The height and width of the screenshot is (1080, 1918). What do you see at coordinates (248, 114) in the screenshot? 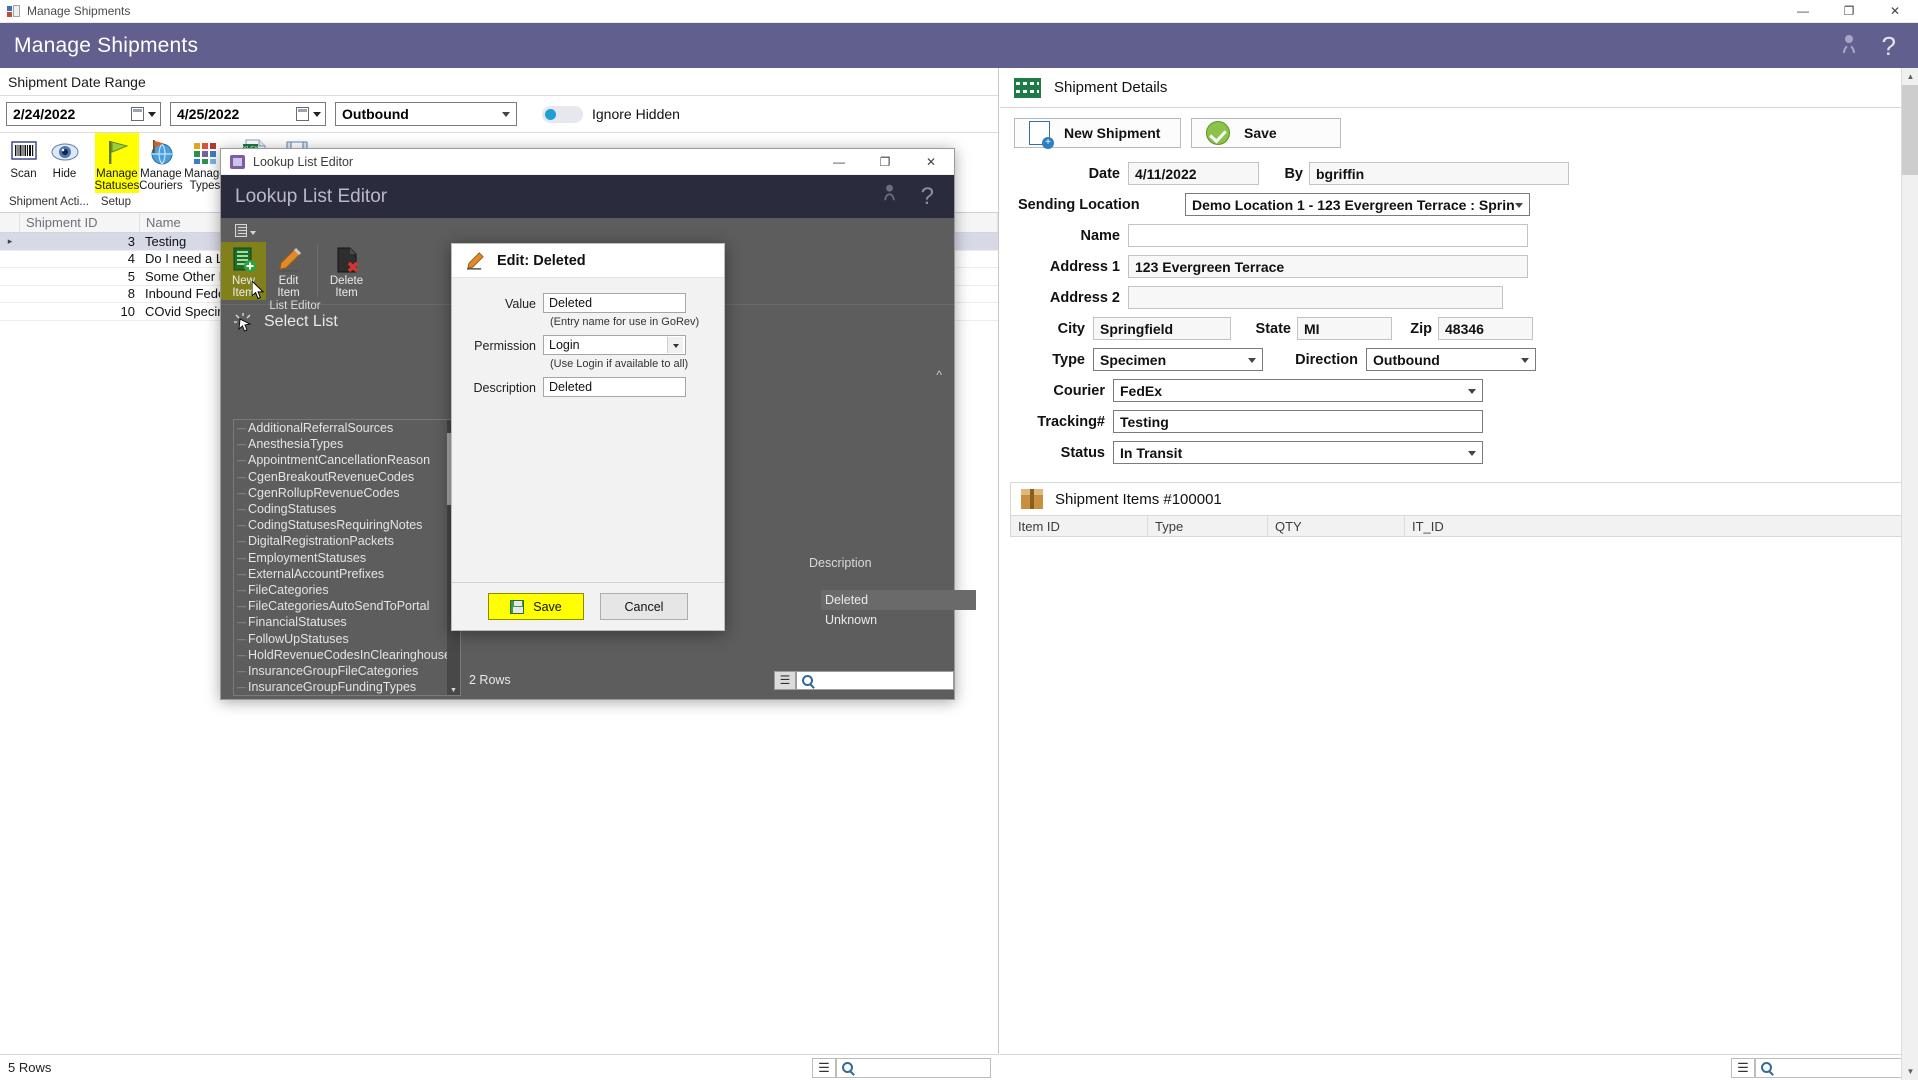
I see `end-date-input: 4/25/2022` at bounding box center [248, 114].